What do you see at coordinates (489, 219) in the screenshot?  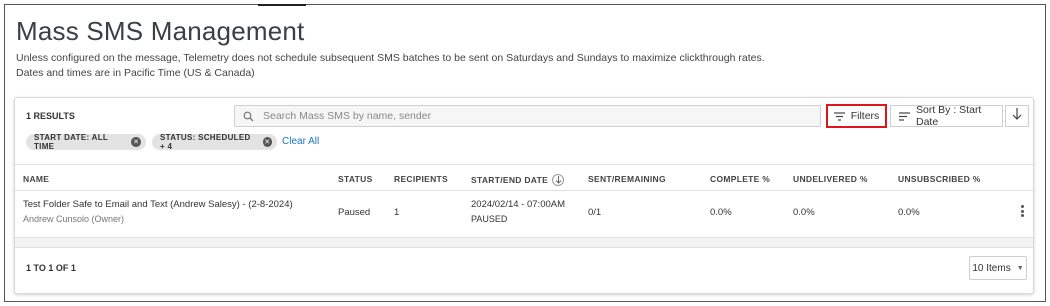 I see `sms-end-date: PAUSED` at bounding box center [489, 219].